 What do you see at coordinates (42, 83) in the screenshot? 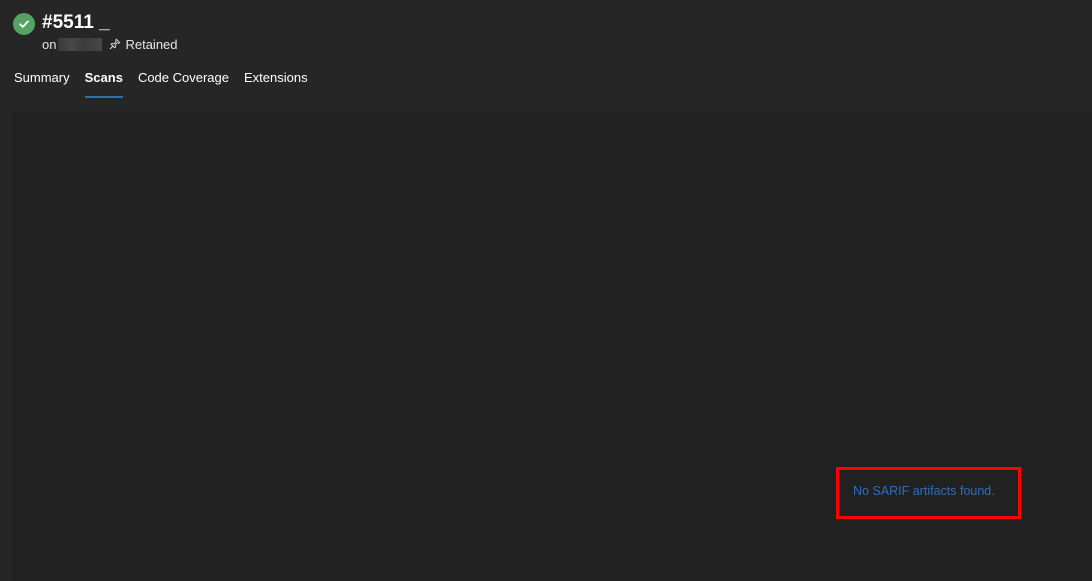
I see `tab-summary: Summary` at bounding box center [42, 83].